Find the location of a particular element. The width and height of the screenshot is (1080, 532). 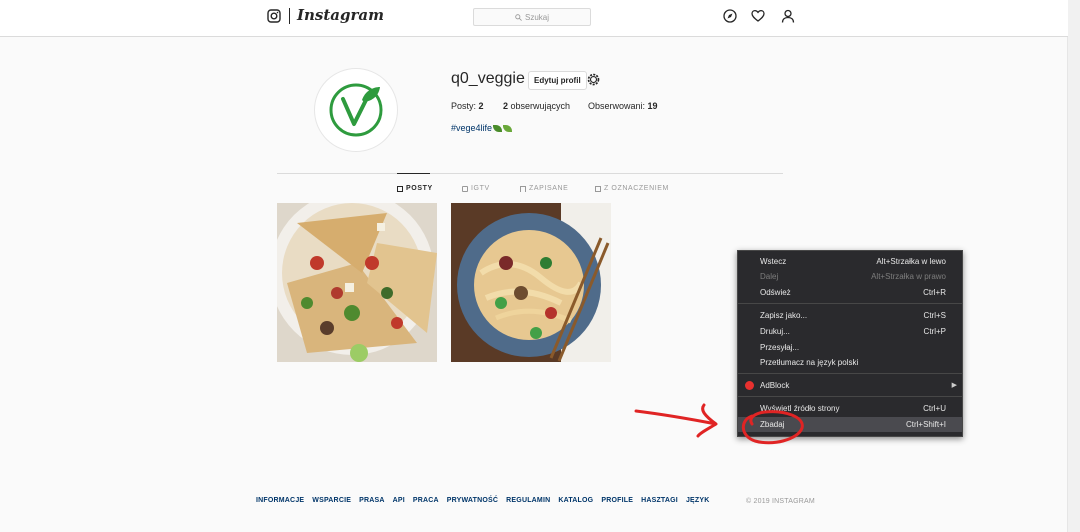

page-scrollbar is located at coordinates (1073, 266).